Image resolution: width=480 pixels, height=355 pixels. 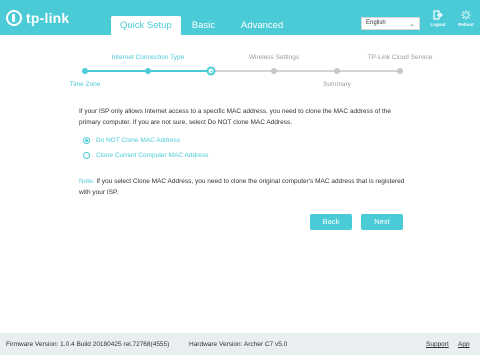 I want to click on language-select: English ⌄, so click(x=390, y=23).